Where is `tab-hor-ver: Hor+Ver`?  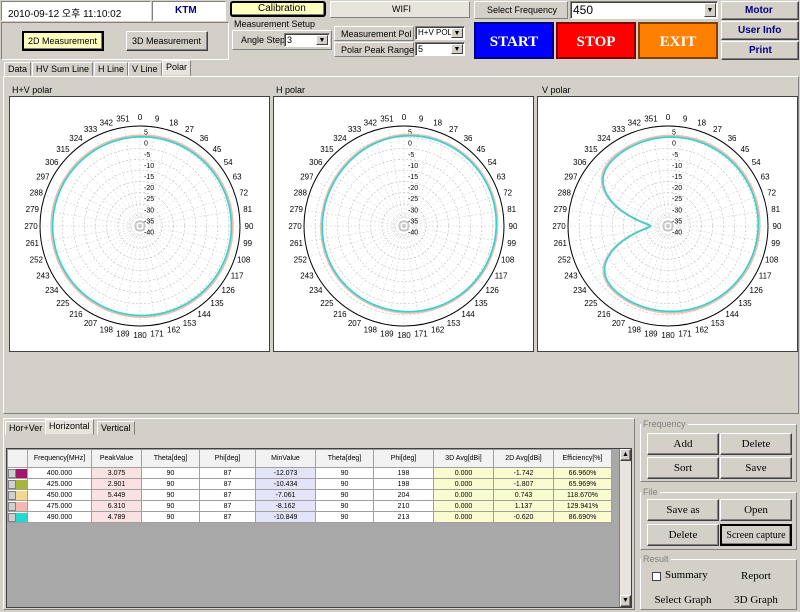
tab-hor-ver: Hor+Ver is located at coordinates (26, 428).